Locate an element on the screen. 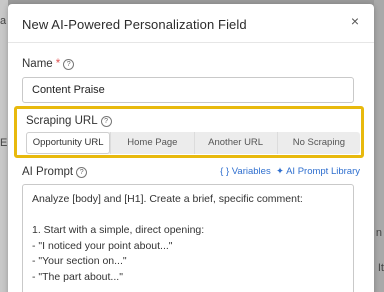 Image resolution: width=384 pixels, height=292 pixels. prompt-line: 1. Start with a simple, direct opening: is located at coordinates (118, 230).